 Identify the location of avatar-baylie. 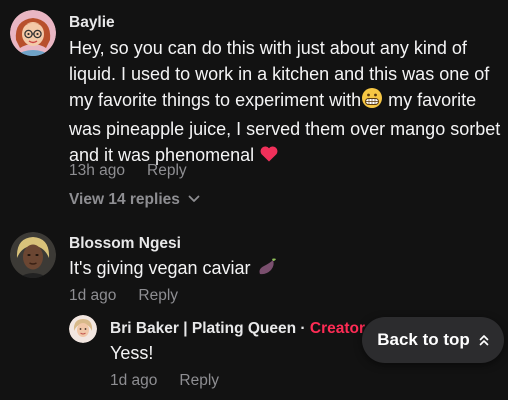
(33, 33).